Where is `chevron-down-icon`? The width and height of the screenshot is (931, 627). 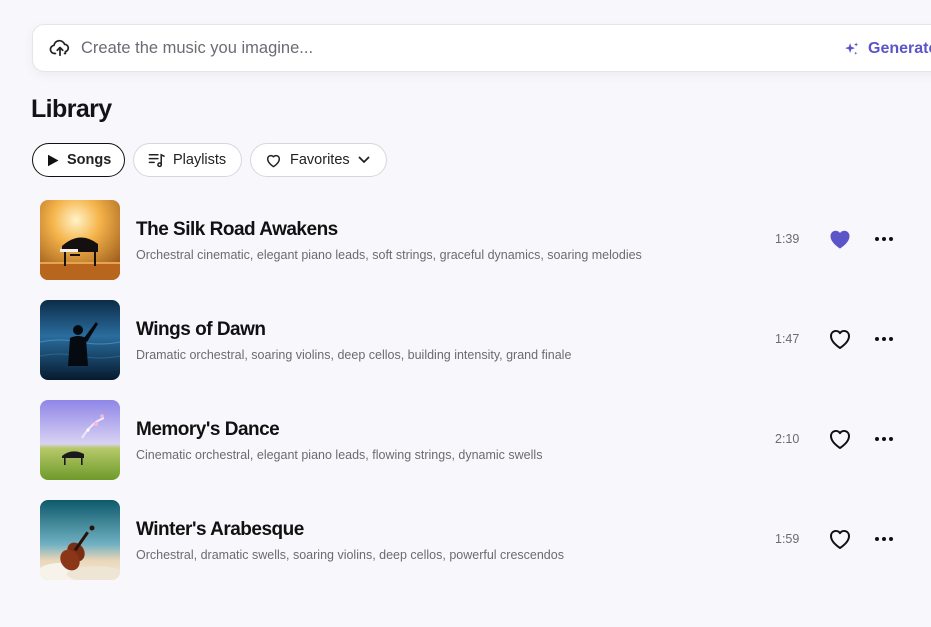
chevron-down-icon is located at coordinates (364, 159).